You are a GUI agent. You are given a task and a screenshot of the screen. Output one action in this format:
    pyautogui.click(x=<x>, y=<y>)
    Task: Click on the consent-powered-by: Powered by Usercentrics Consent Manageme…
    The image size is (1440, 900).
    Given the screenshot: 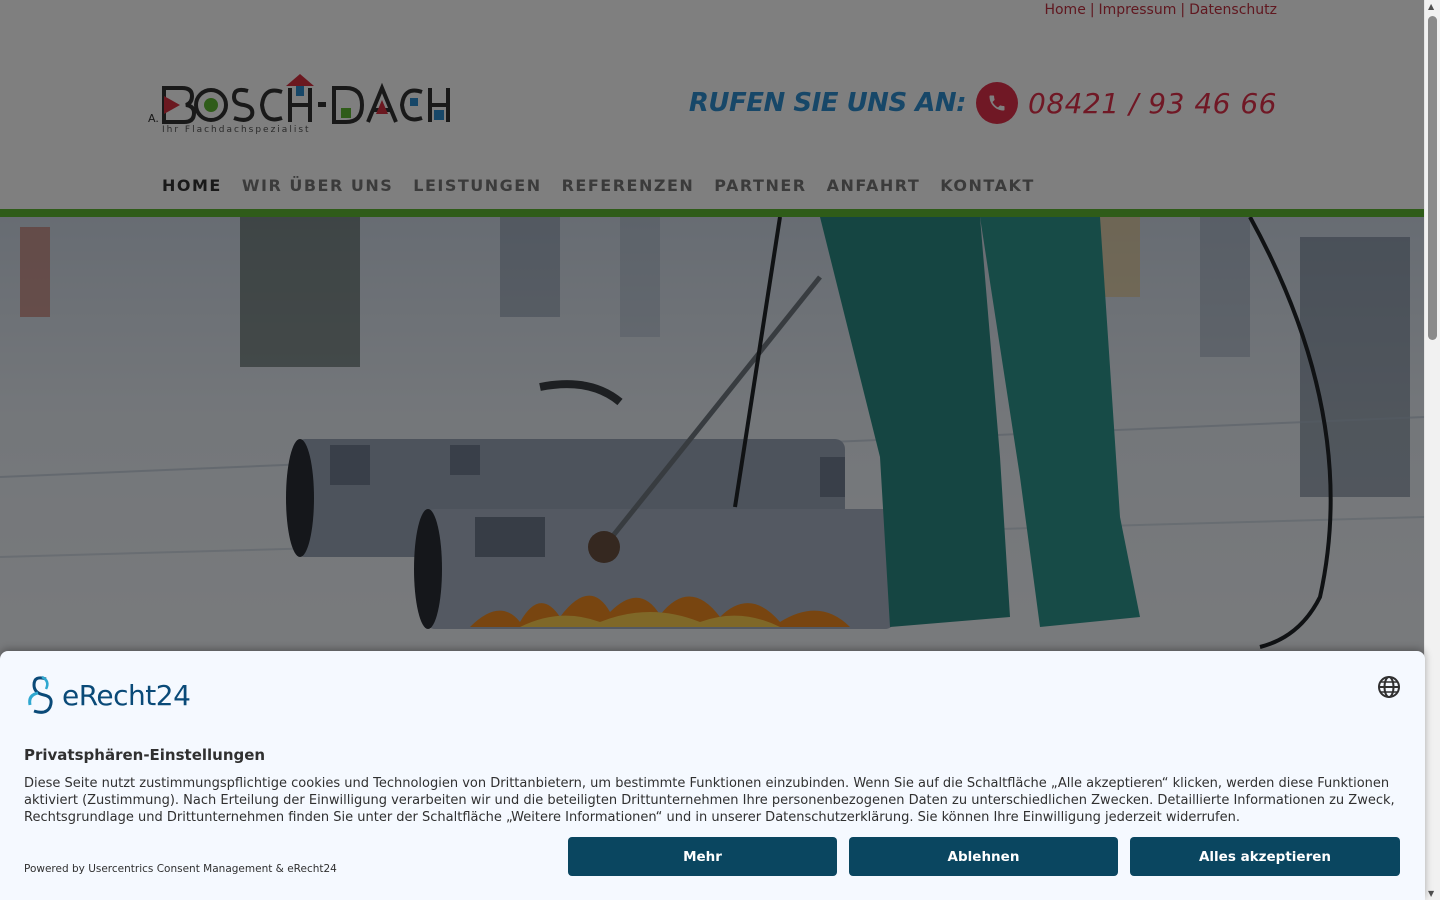 What is the action you would take?
    pyautogui.click(x=180, y=869)
    